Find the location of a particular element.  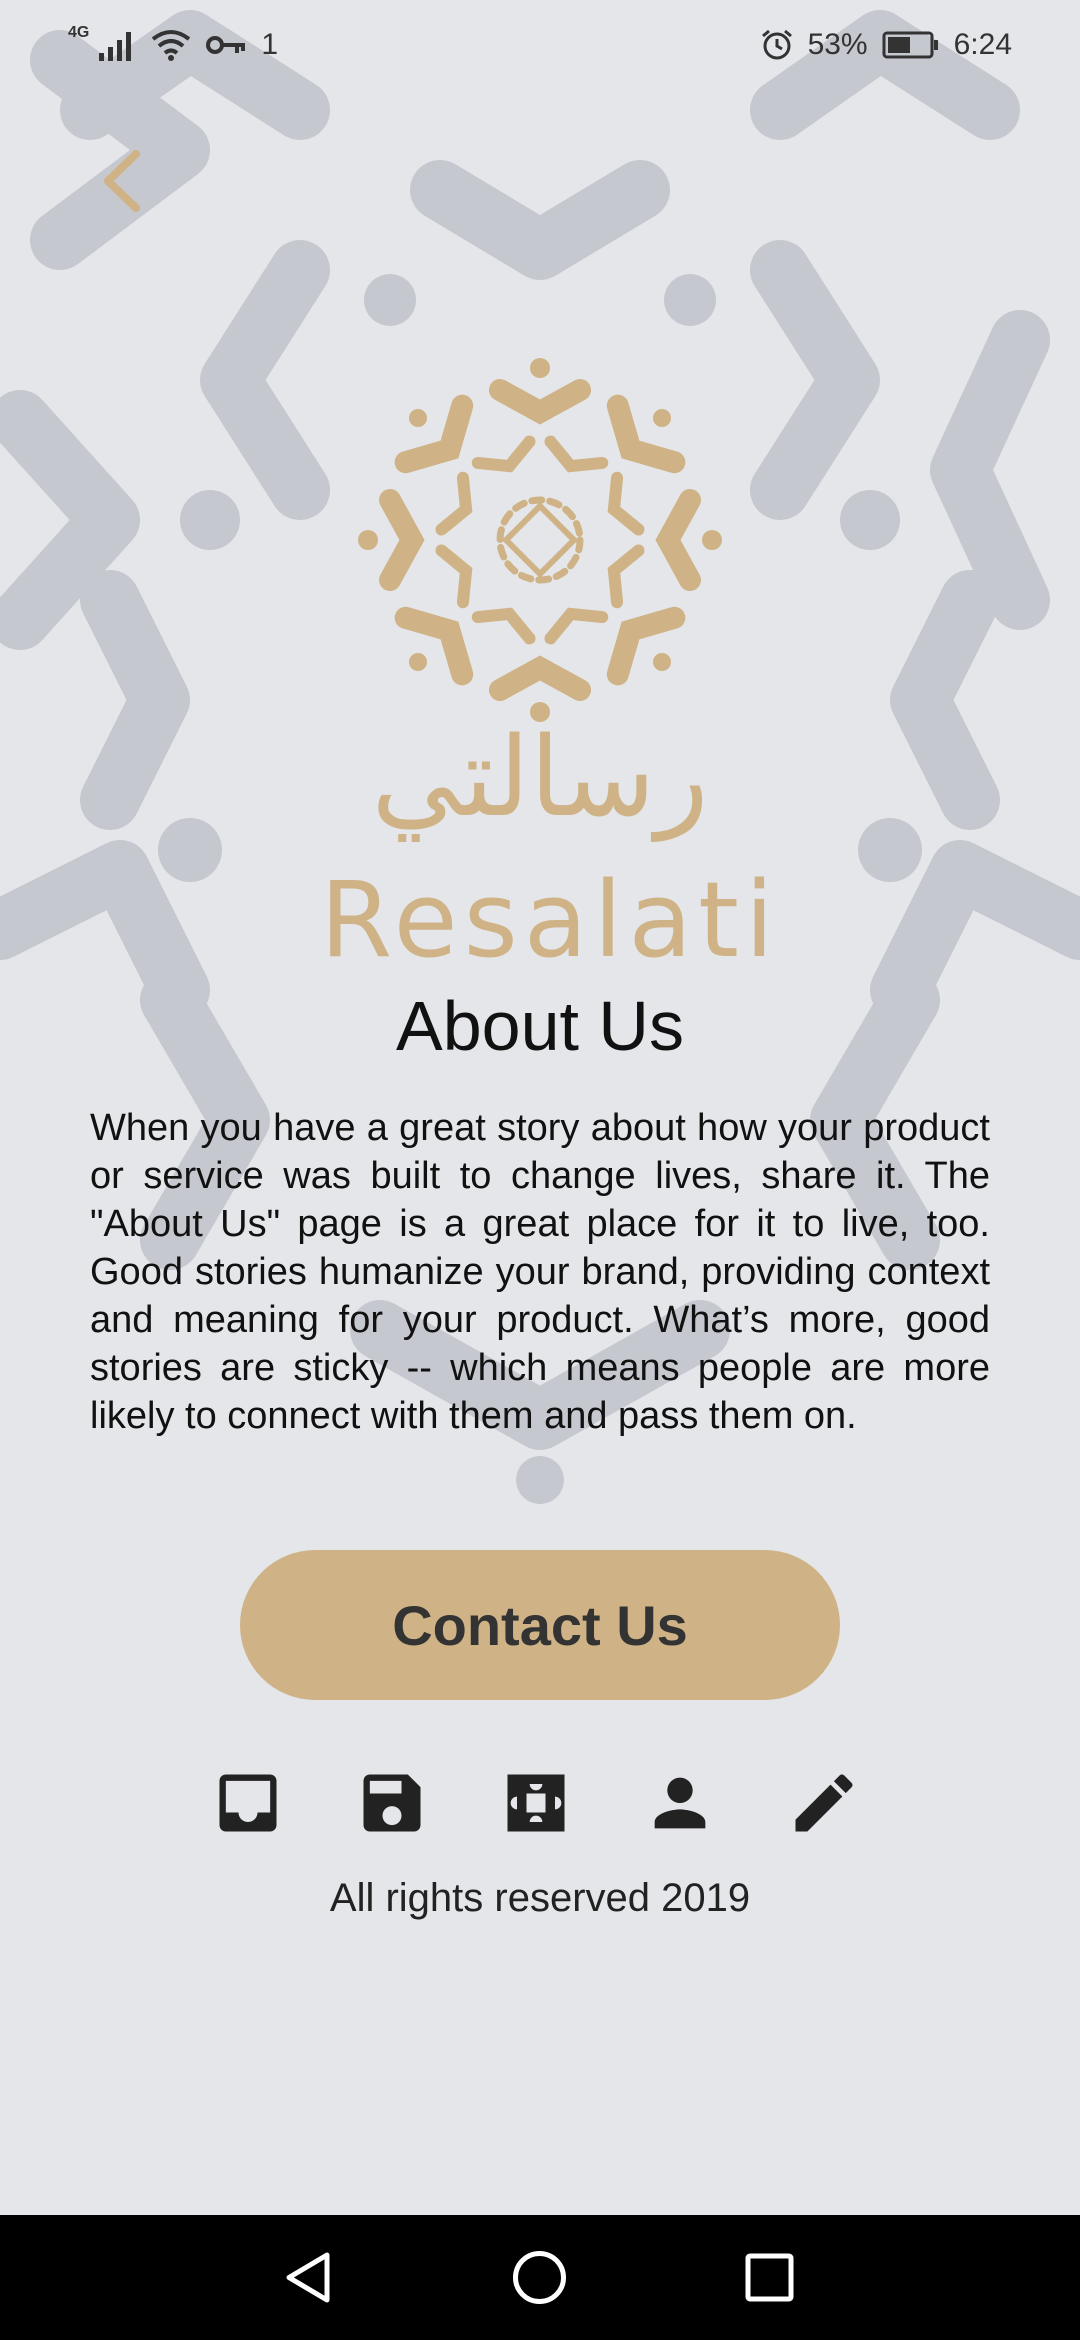

status-bar: 4G 1 53% 6:24 is located at coordinates (540, 45).